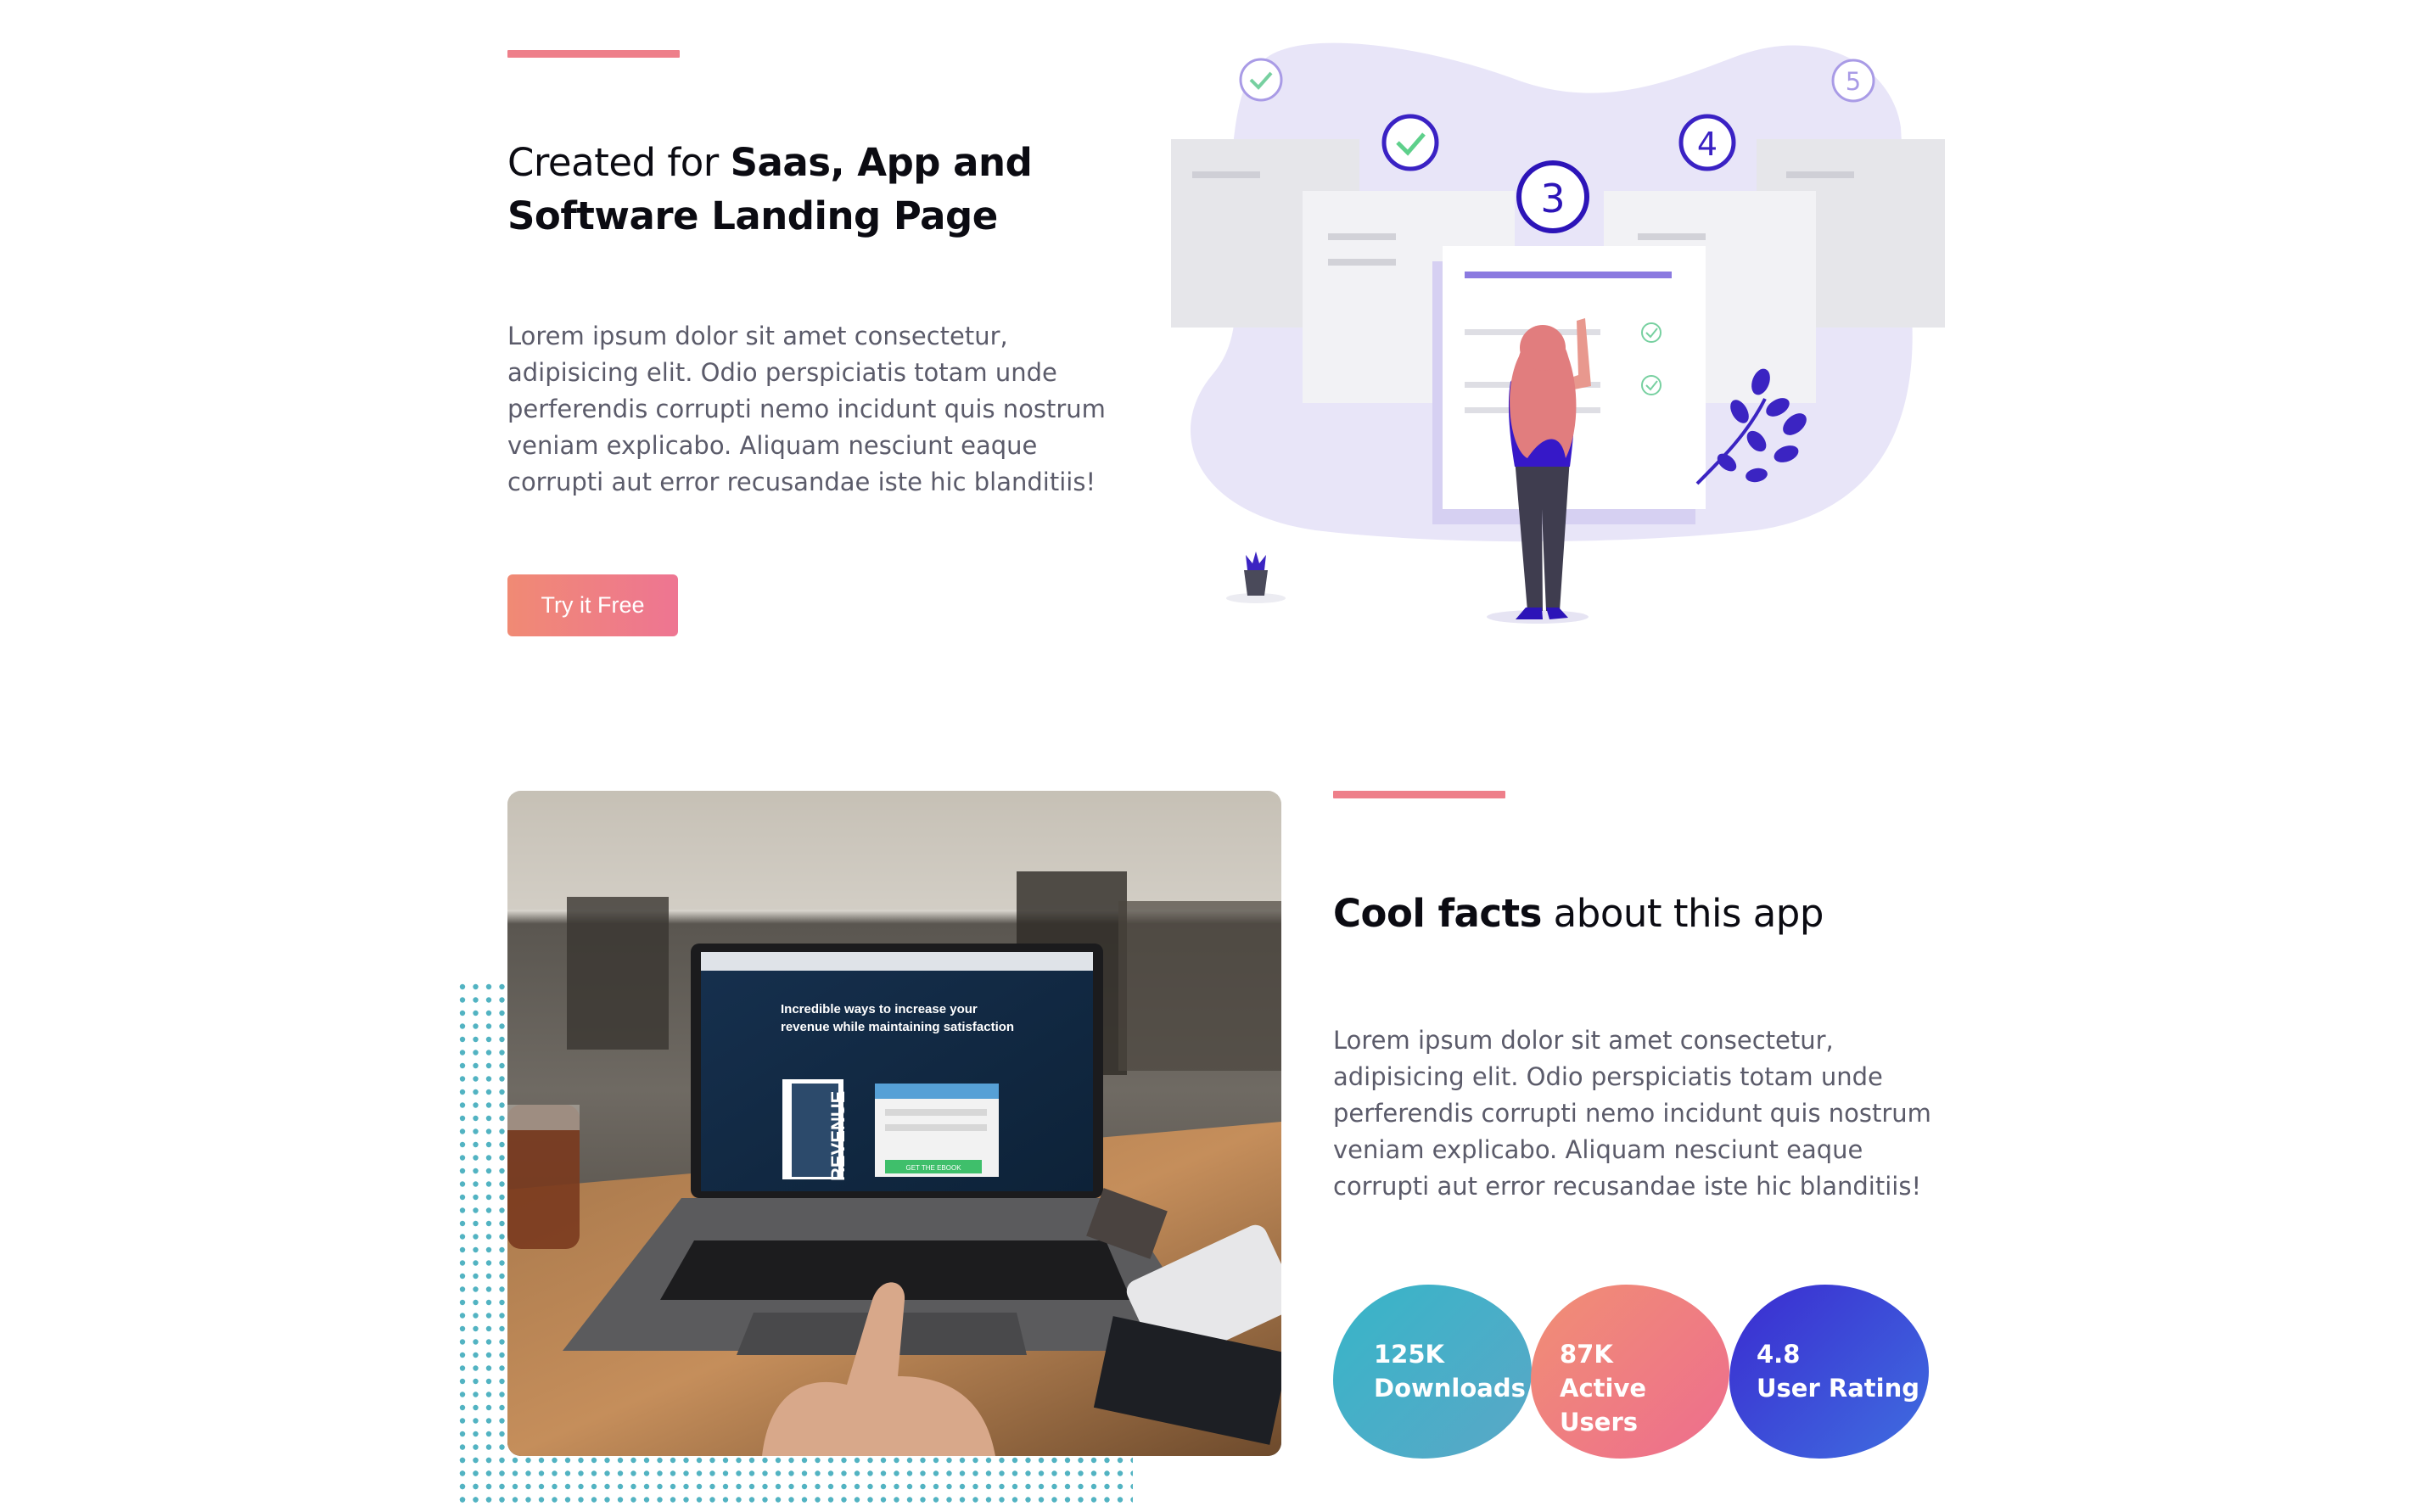  What do you see at coordinates (1437, 913) in the screenshot?
I see `facts-heading-bold: Cool facts` at bounding box center [1437, 913].